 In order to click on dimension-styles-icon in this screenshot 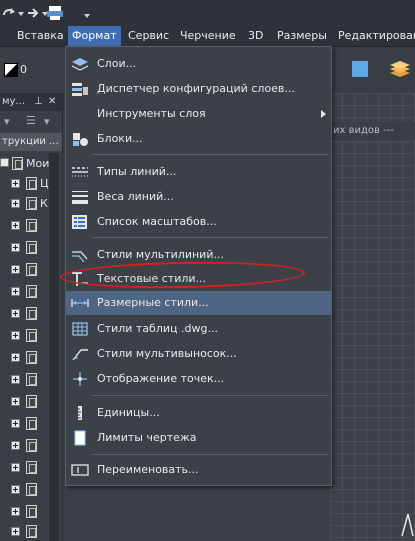, I will do `click(80, 303)`.